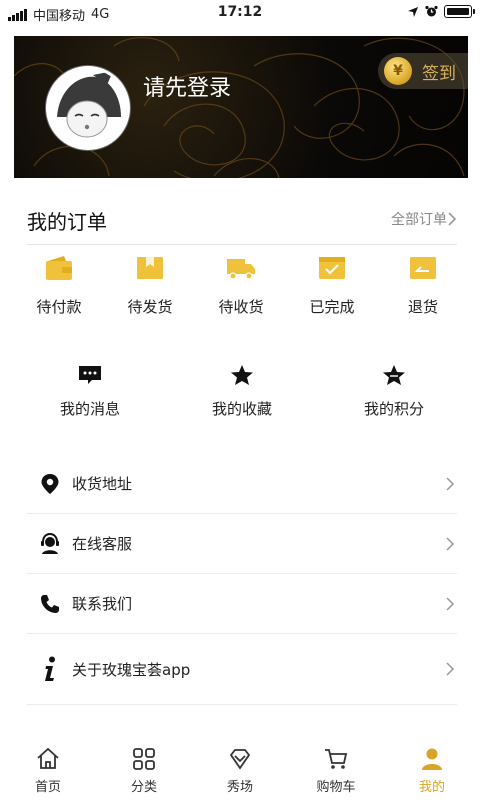  I want to click on menu-label: 关于玫瑰宝荟app, so click(131, 669).